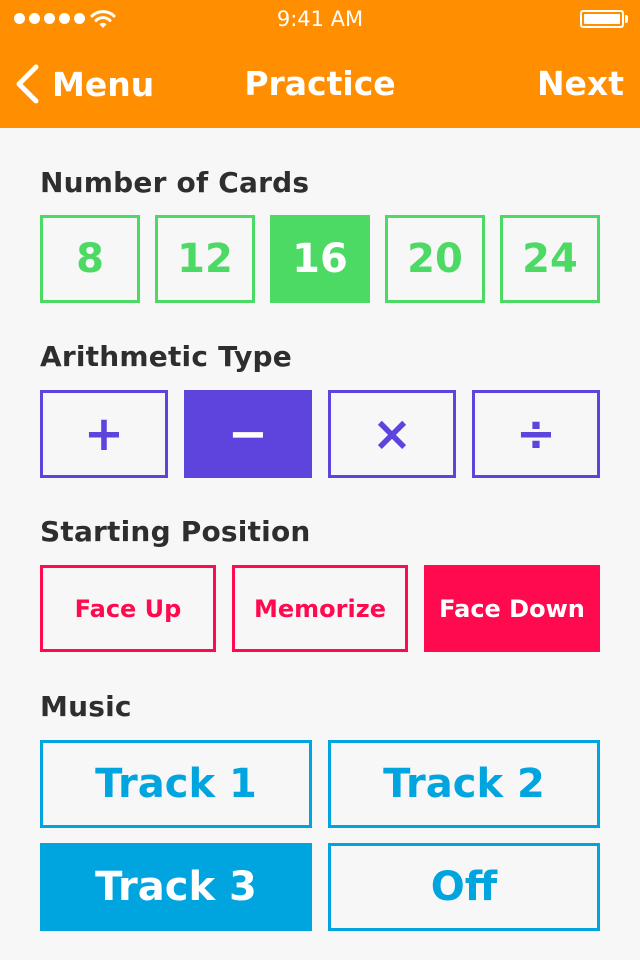  Describe the element at coordinates (86, 706) in the screenshot. I see `section-title-music: Music` at that location.